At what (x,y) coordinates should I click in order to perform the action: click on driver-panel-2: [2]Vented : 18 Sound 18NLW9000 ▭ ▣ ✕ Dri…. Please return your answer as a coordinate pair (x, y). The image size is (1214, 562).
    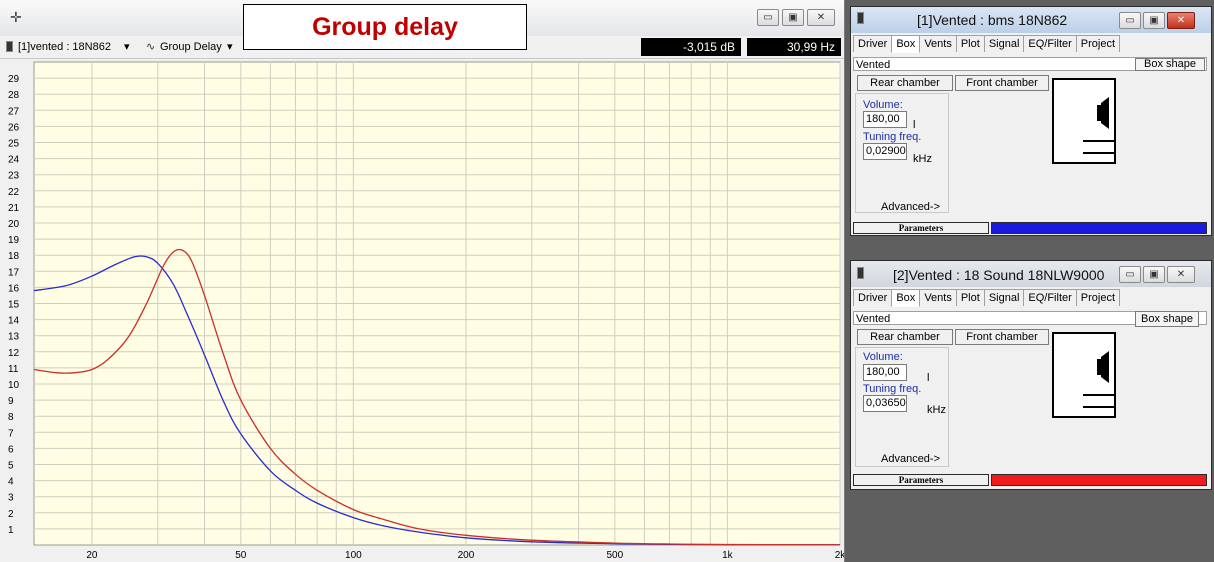
    Looking at the image, I should click on (1031, 375).